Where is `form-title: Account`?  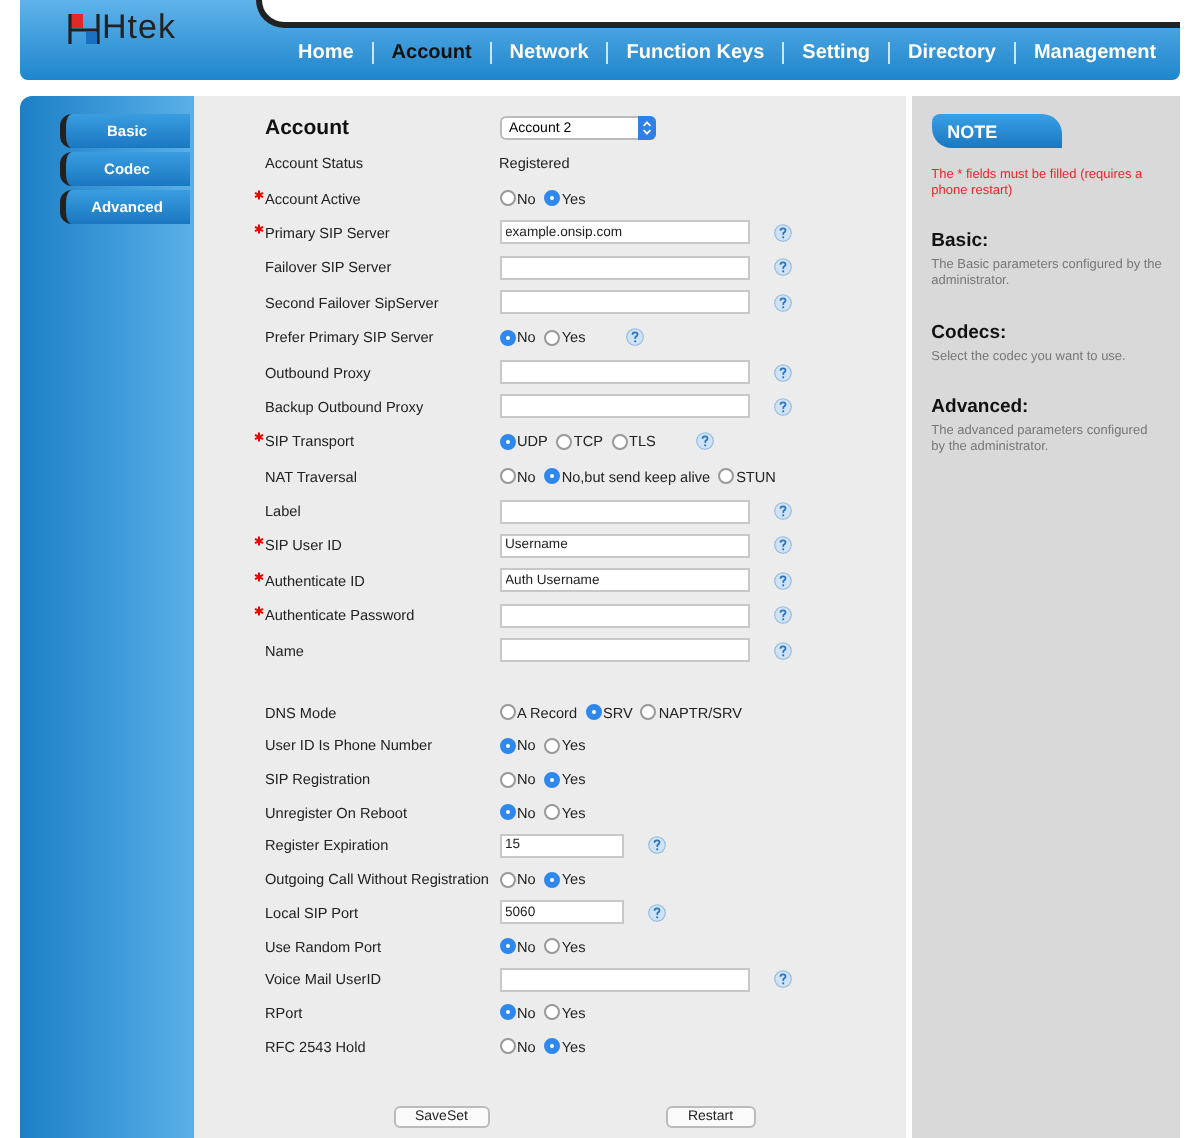
form-title: Account is located at coordinates (308, 128).